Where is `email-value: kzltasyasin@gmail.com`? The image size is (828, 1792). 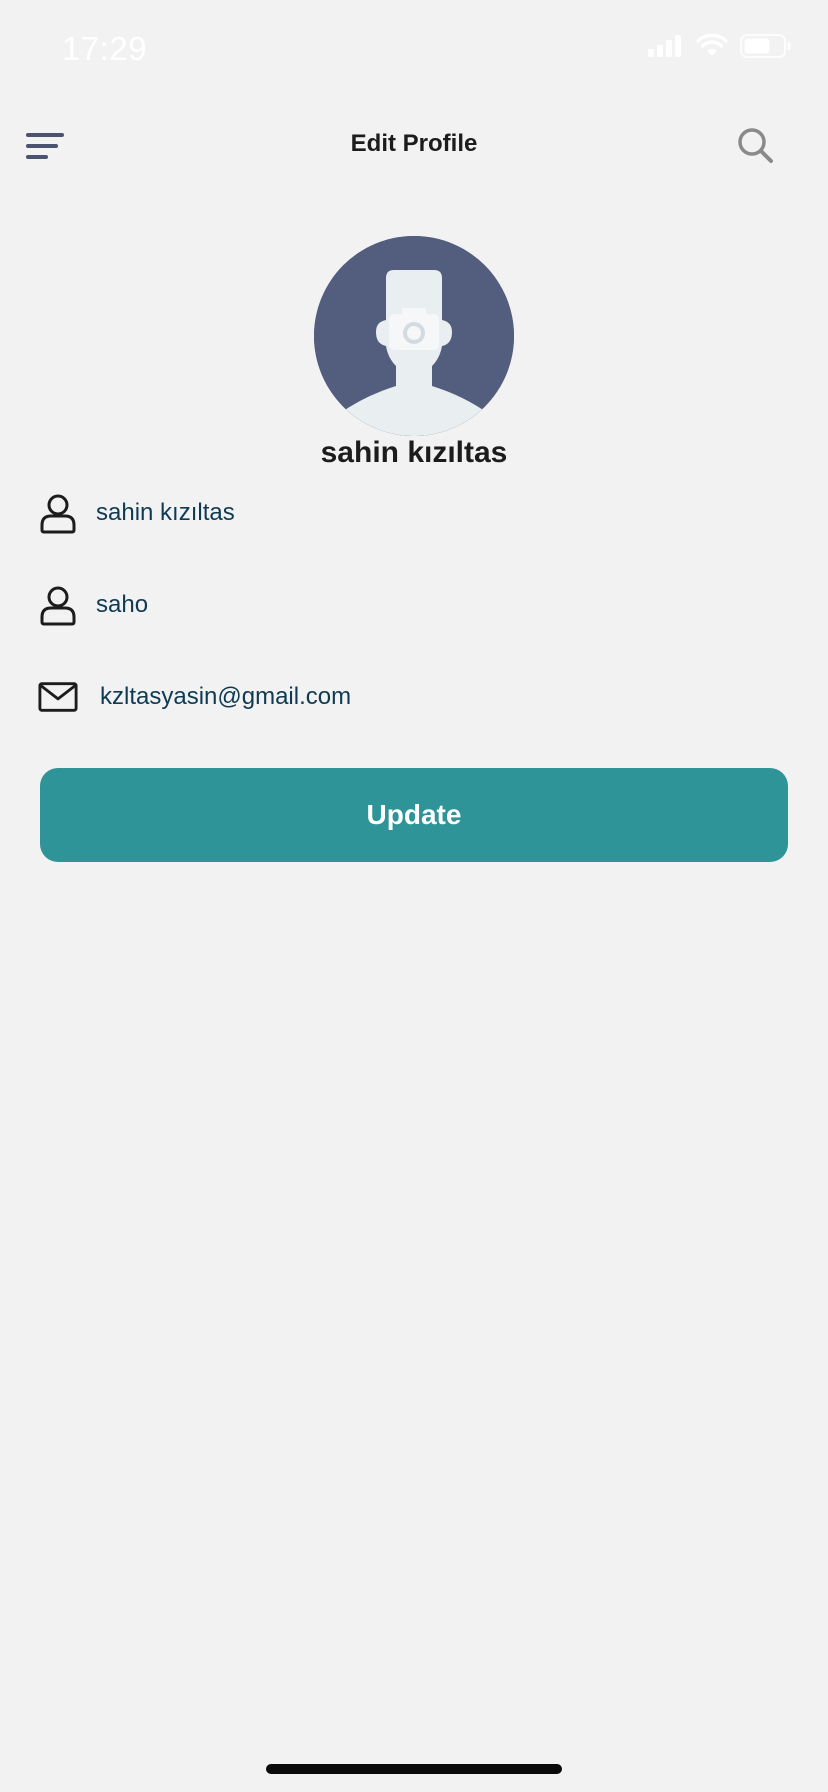
email-value: kzltasyasin@gmail.com is located at coordinates (226, 696).